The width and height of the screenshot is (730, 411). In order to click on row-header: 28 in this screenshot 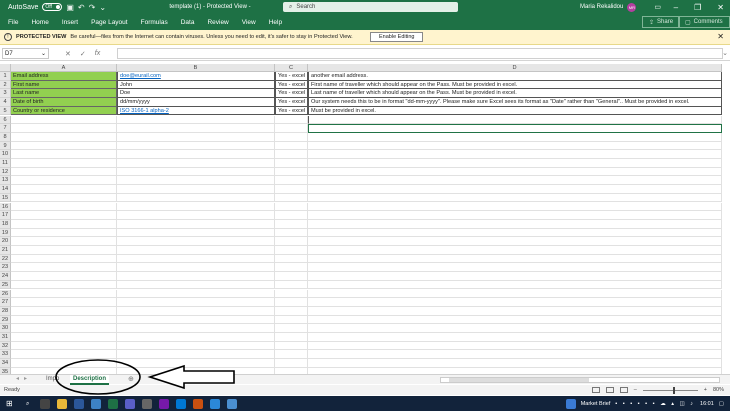, I will do `click(5, 311)`.